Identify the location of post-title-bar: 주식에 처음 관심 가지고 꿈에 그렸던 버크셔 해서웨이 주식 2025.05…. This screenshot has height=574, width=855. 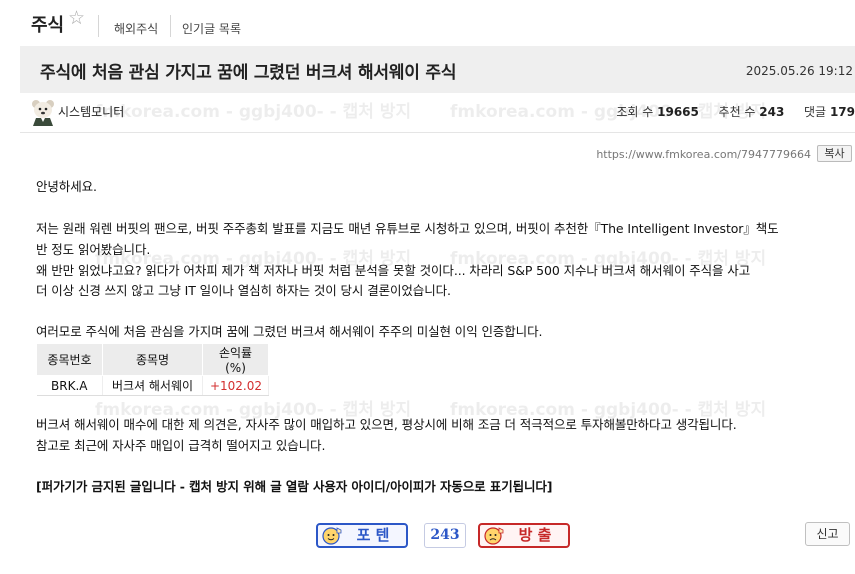
(437, 69).